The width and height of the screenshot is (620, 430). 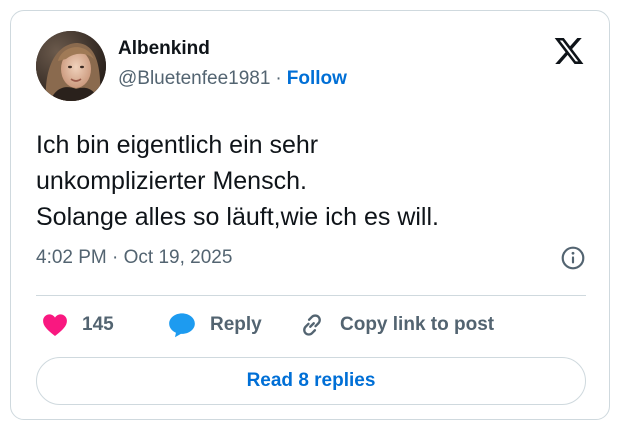 I want to click on action-bar: 145 Reply Copy link to post, so click(x=311, y=325).